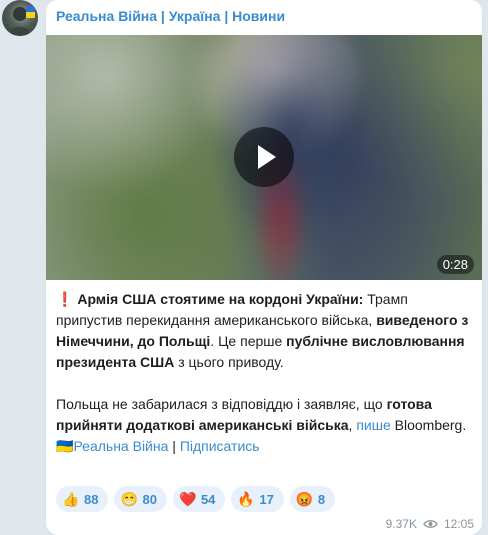 Image resolution: width=488 pixels, height=535 pixels. What do you see at coordinates (140, 499) in the screenshot?
I see `reaction-grin: 😁 80` at bounding box center [140, 499].